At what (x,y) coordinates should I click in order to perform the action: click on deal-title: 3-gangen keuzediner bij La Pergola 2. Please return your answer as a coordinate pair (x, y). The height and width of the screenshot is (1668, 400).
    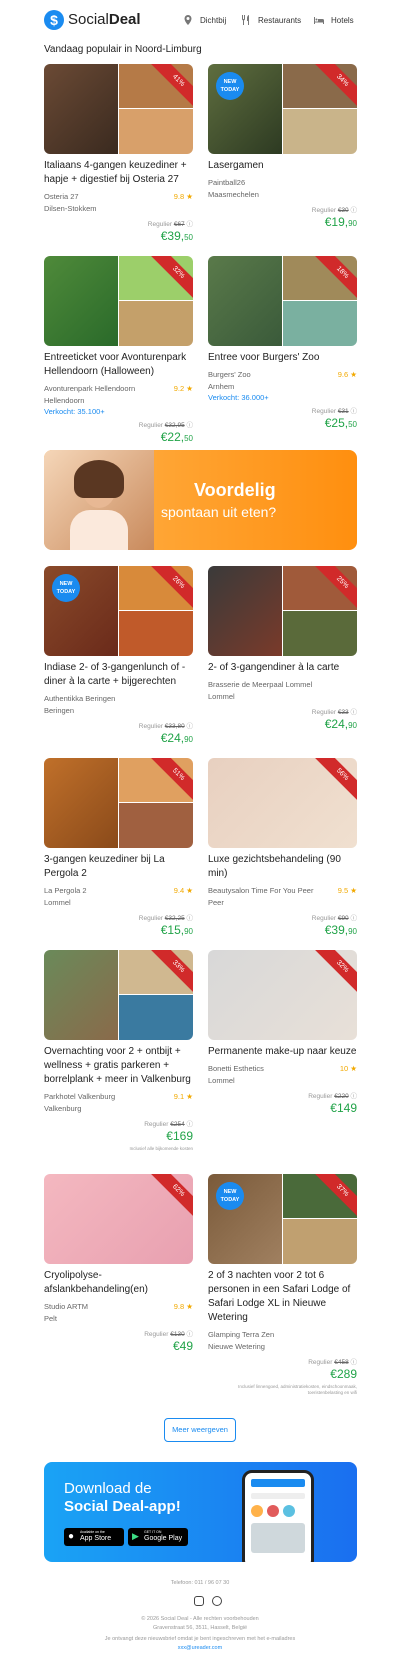
    Looking at the image, I should click on (118, 867).